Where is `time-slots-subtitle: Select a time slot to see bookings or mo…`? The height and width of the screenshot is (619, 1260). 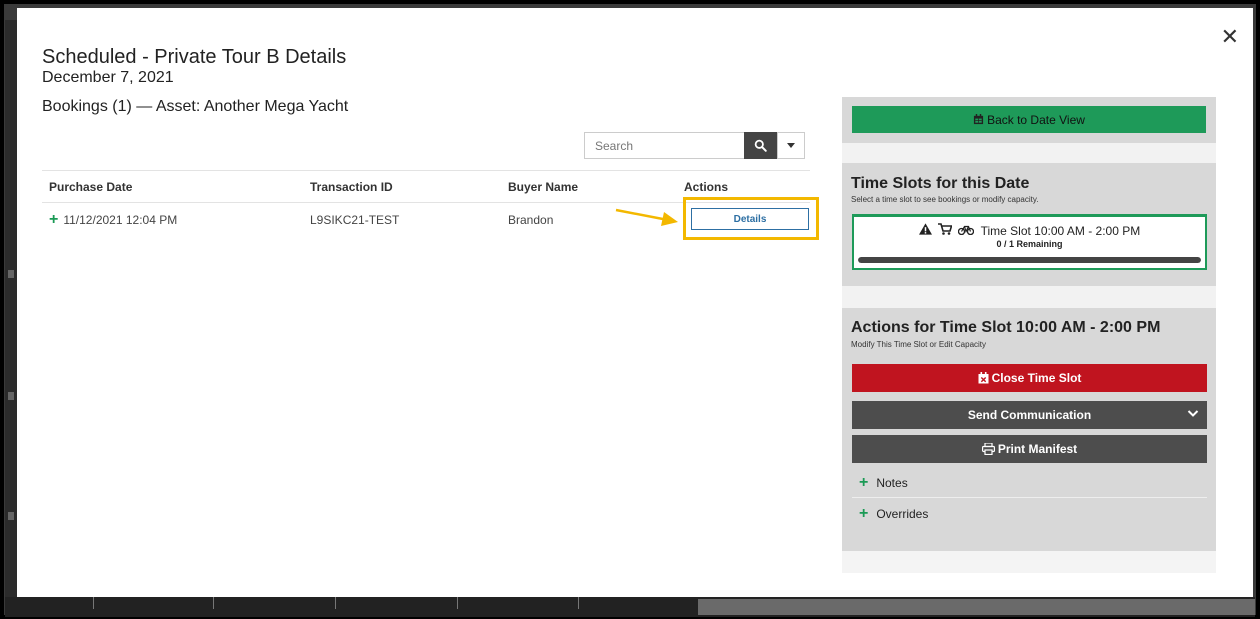
time-slots-subtitle: Select a time slot to see bookings or mo… is located at coordinates (945, 199).